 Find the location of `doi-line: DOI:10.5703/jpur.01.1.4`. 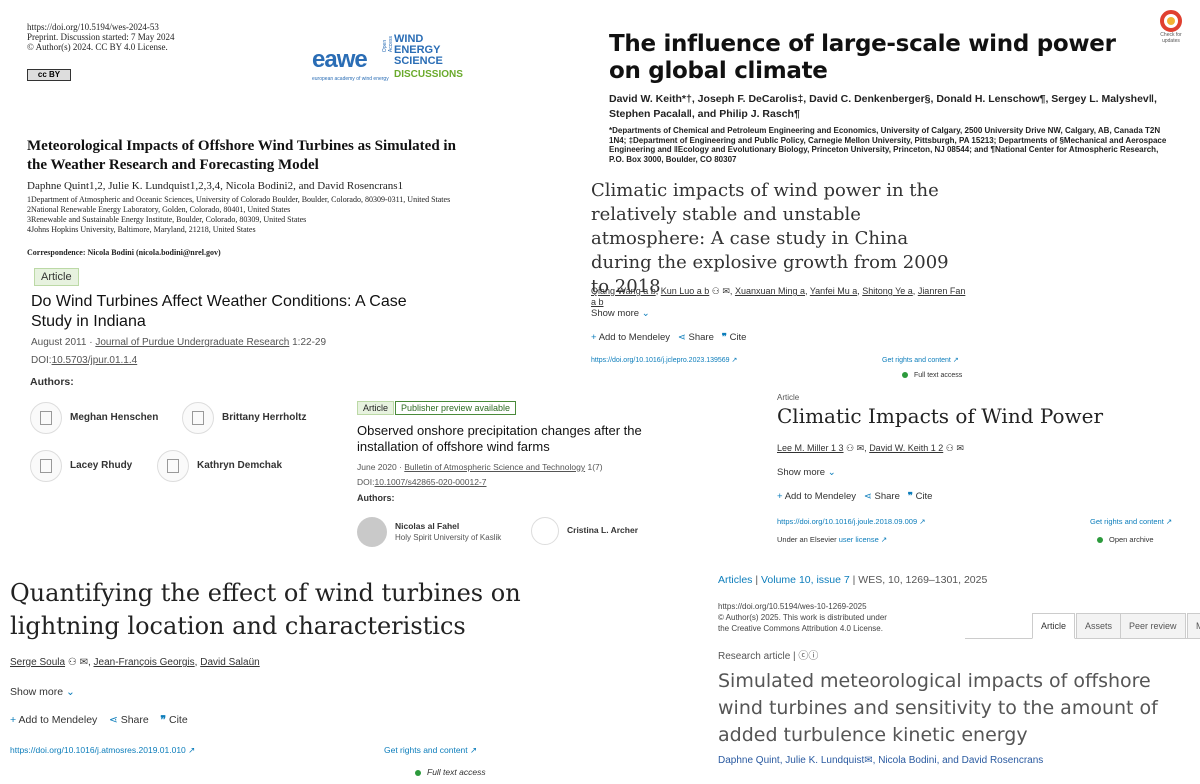

doi-line: DOI:10.5703/jpur.01.1.4 is located at coordinates (84, 360).